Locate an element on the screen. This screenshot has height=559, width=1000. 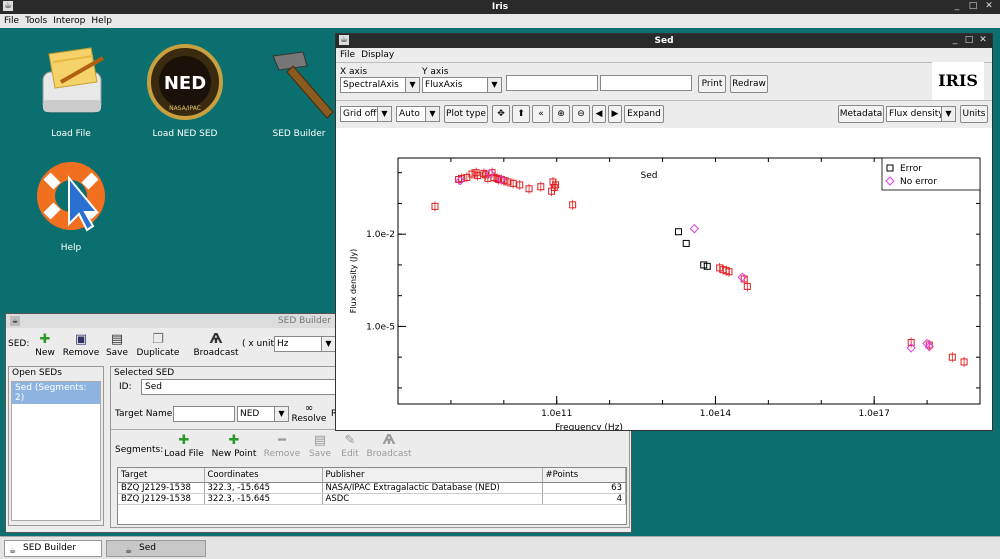
x-tick-label: 1.0e17 is located at coordinates (874, 414).